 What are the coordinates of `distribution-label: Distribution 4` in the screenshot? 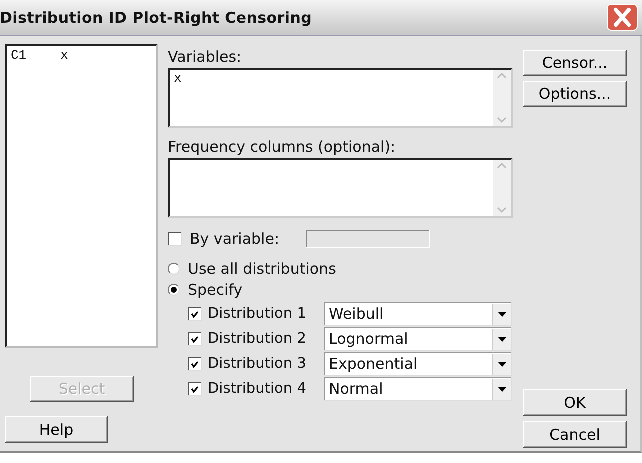 It's located at (258, 389).